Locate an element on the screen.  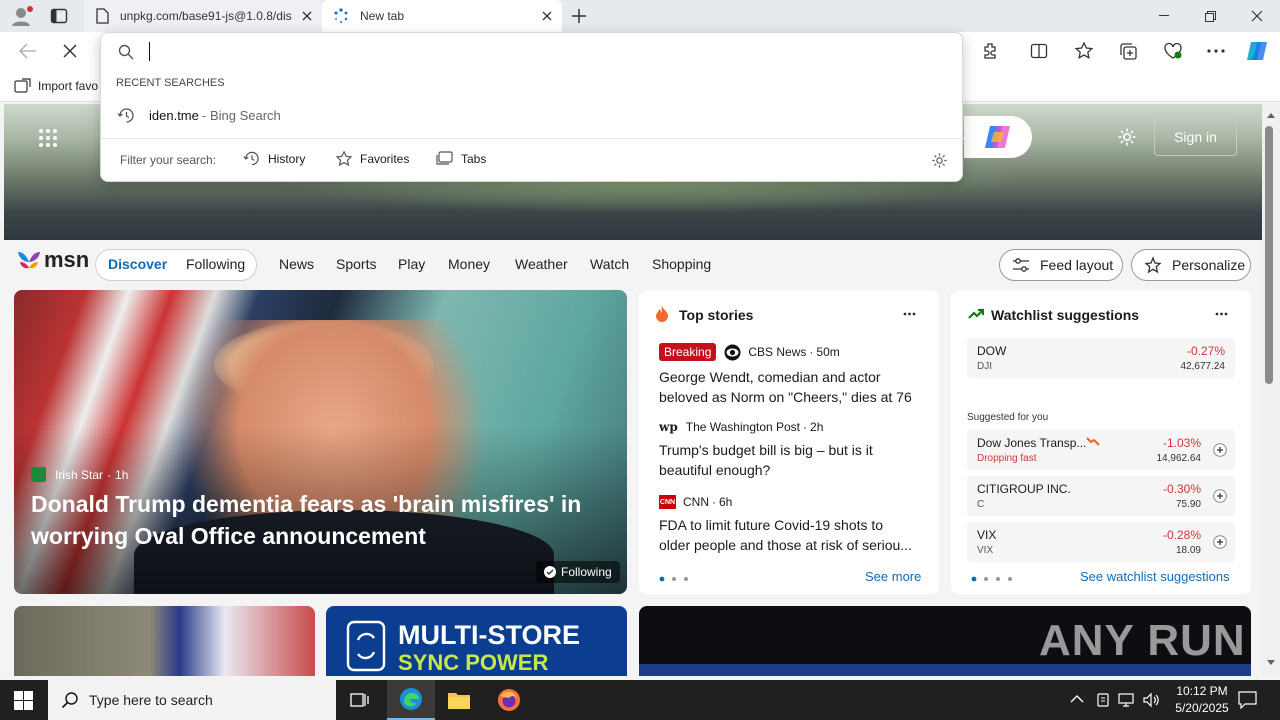
windows-start-icon is located at coordinates (23, 700).